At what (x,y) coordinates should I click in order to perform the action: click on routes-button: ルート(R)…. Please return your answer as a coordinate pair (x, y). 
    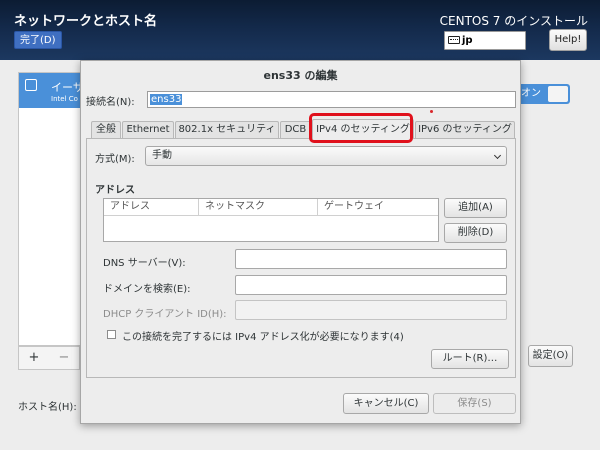
    Looking at the image, I should click on (470, 359).